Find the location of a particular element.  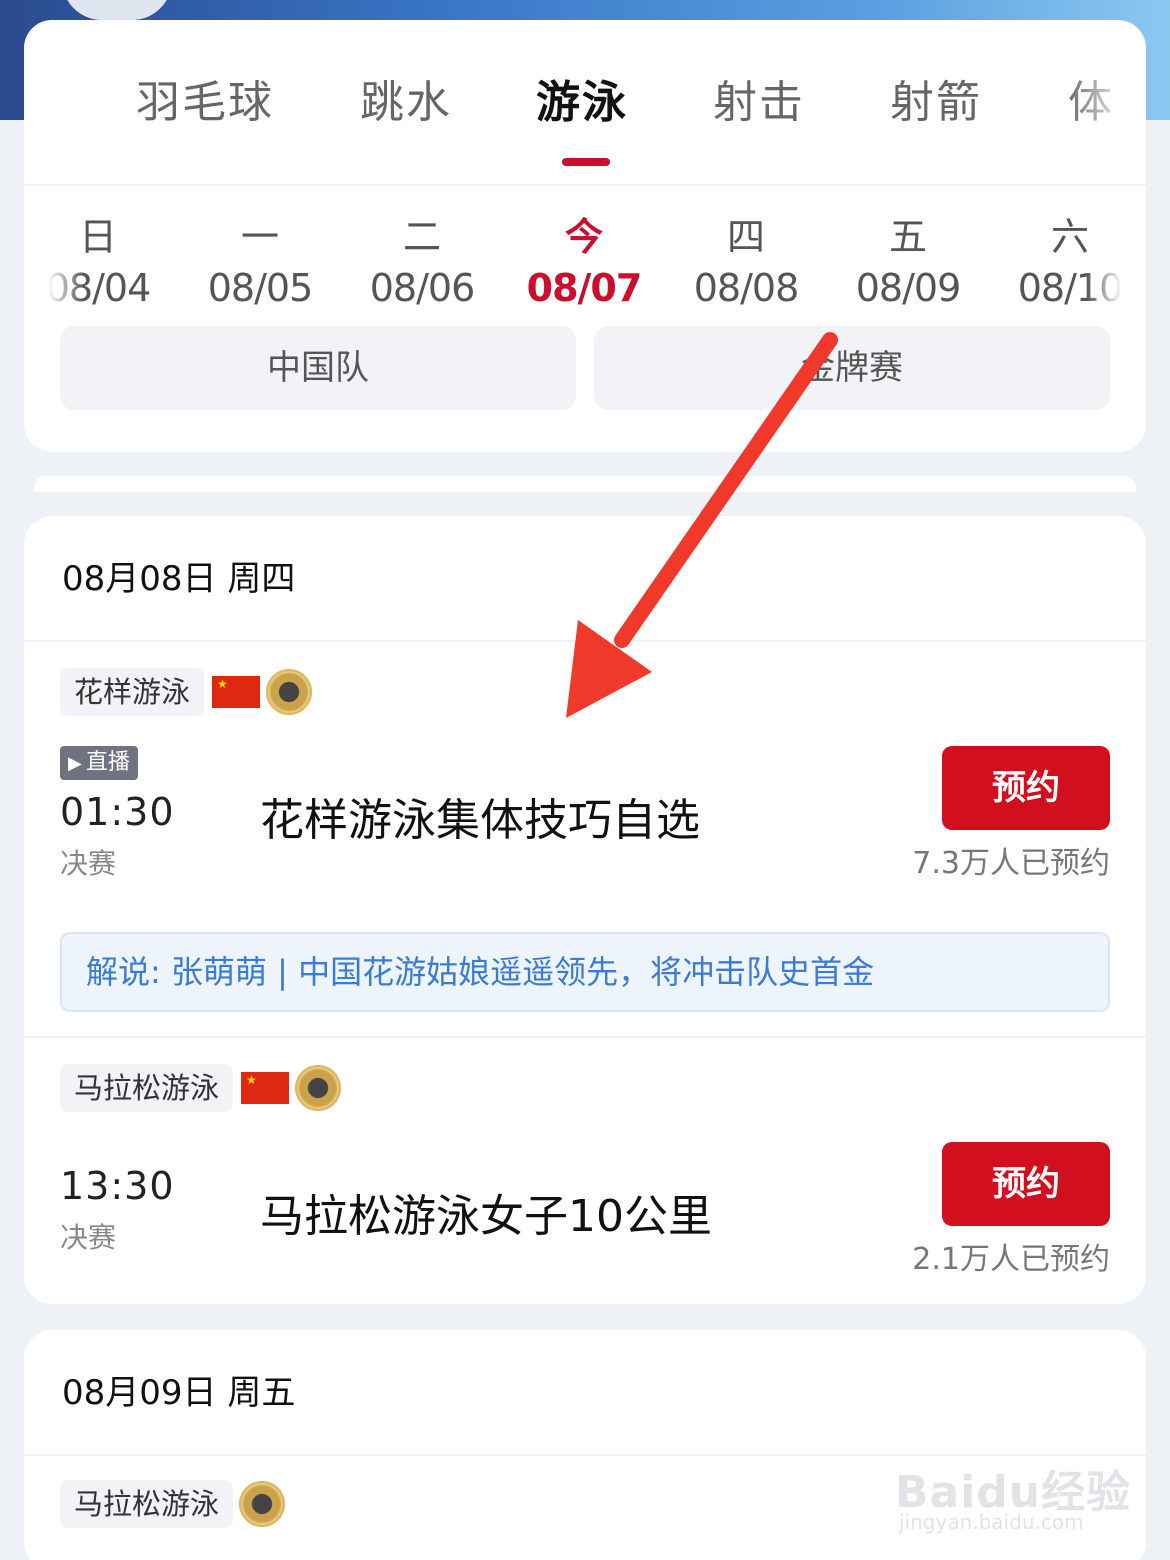

event-tags: 花样游泳 ★ is located at coordinates (186, 692).